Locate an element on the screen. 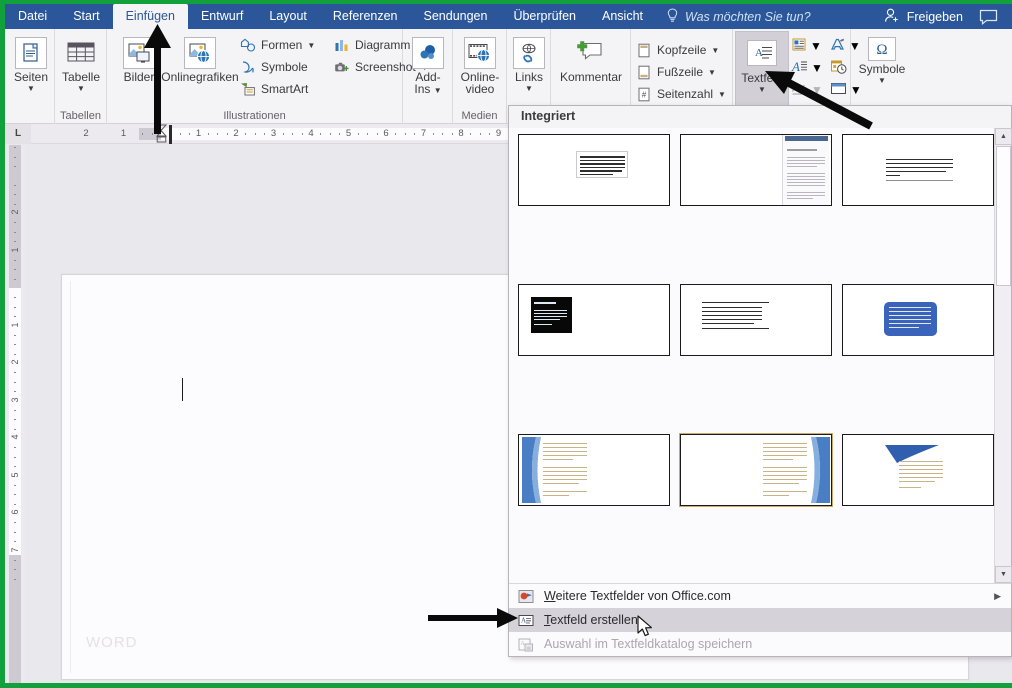  gallery-item-facette-zitat: Facette Zitat is located at coordinates (918, 508).